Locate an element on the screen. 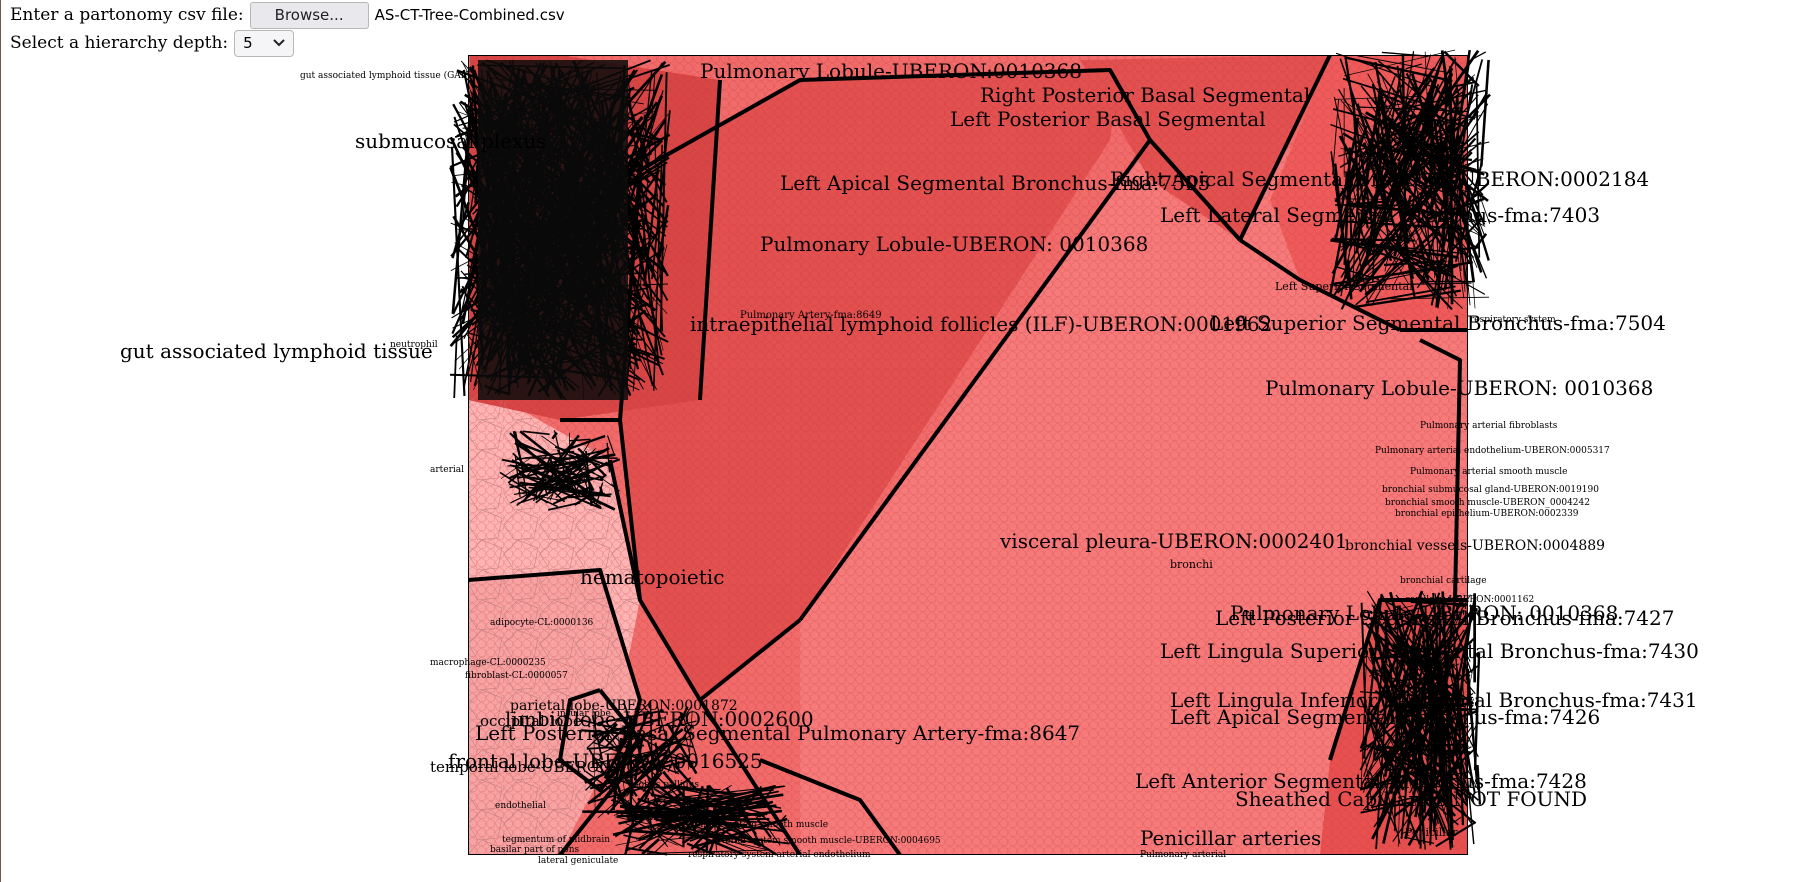 The image size is (1799, 882). treemap-region-label: Left Apical Segmental Bronchus-fma:7426 is located at coordinates (1385, 717).